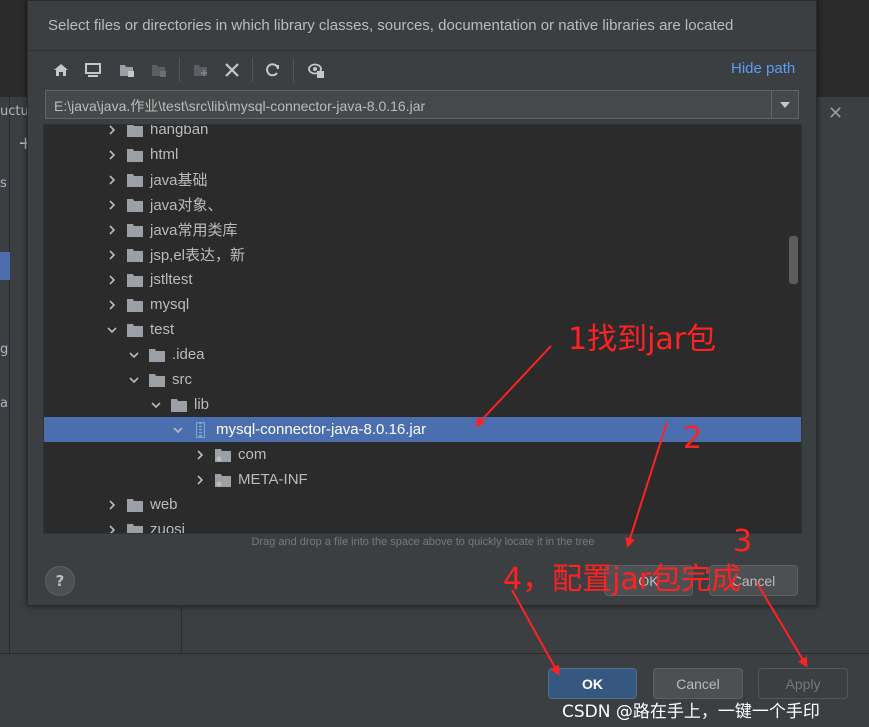 The image size is (869, 727). I want to click on desktop-icon, so click(93, 70).